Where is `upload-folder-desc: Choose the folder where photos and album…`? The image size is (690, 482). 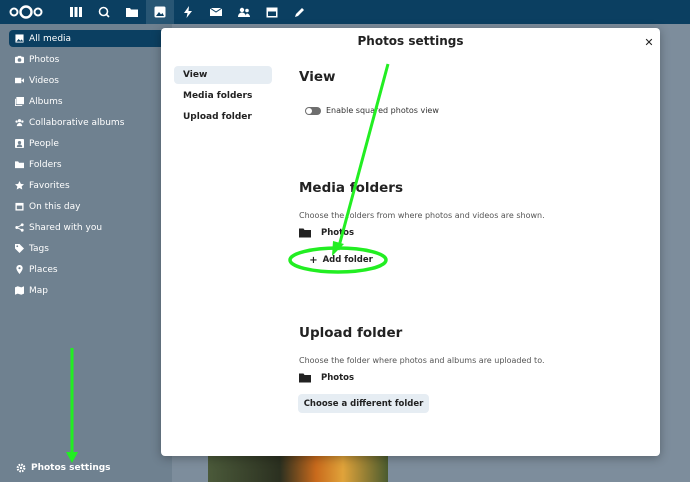
upload-folder-desc: Choose the folder where photos and album… is located at coordinates (422, 360).